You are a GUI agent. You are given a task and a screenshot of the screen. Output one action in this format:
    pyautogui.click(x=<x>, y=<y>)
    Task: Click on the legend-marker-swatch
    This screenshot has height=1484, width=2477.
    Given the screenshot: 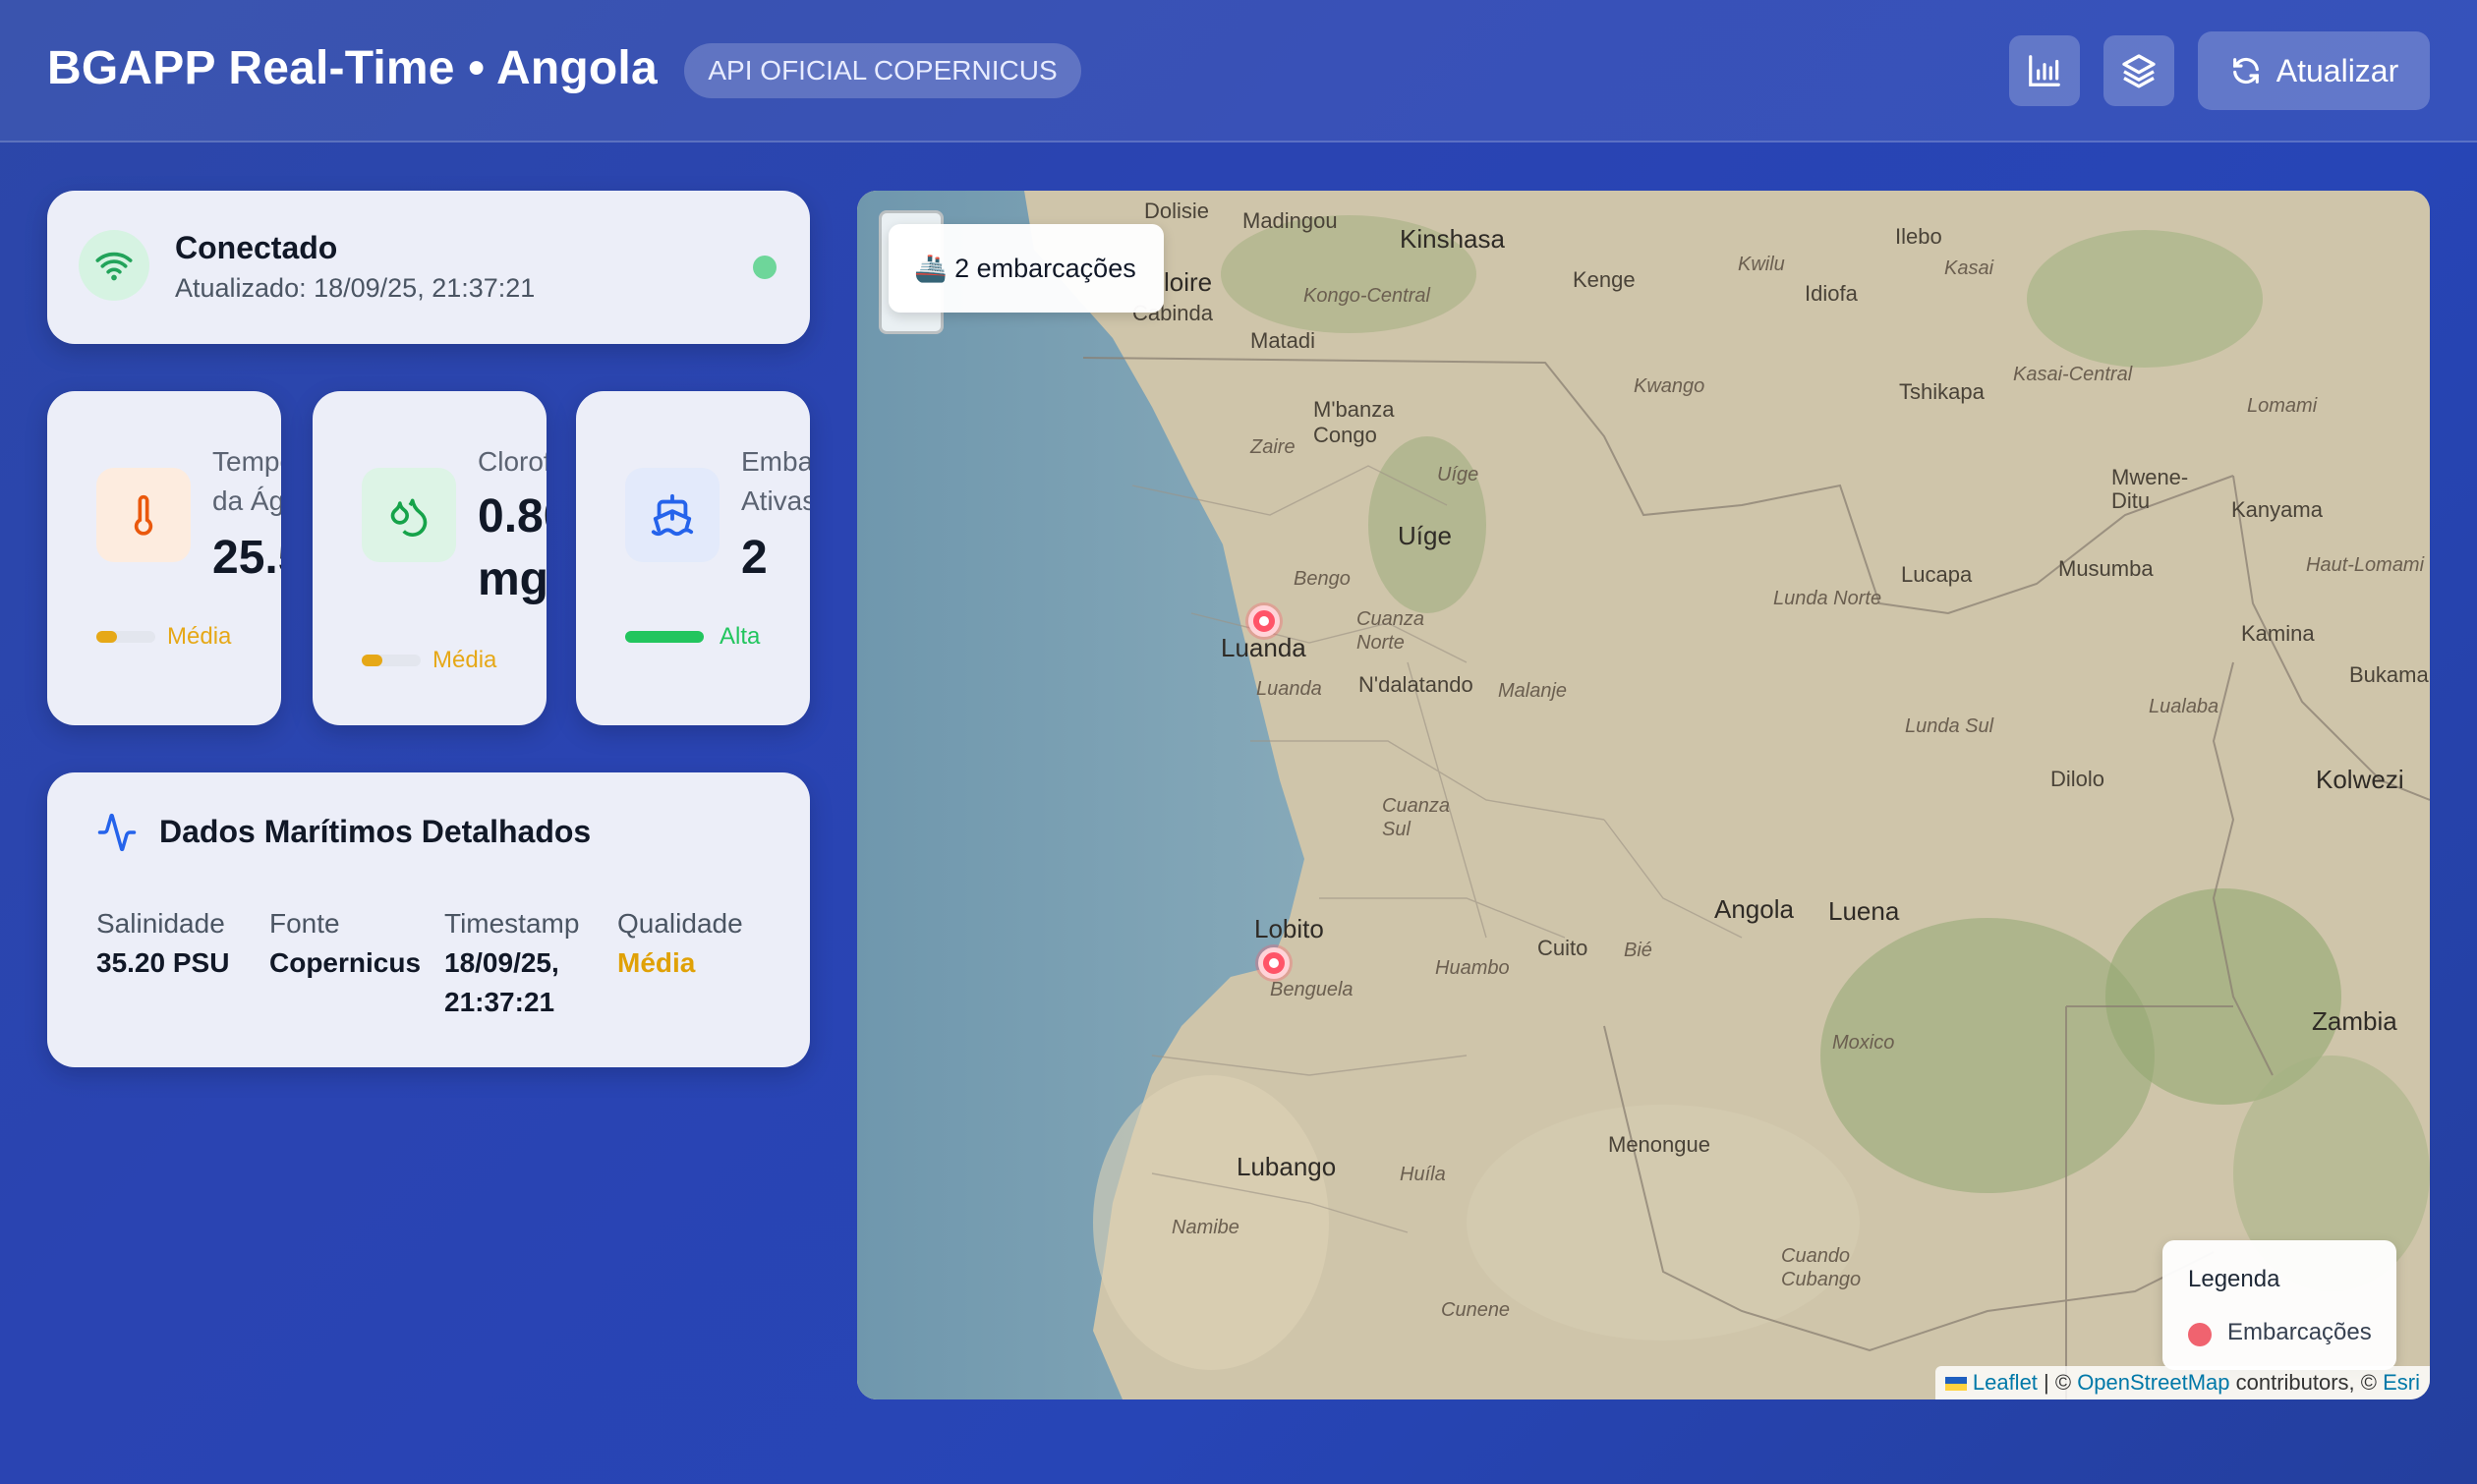 What is the action you would take?
    pyautogui.click(x=2200, y=1334)
    